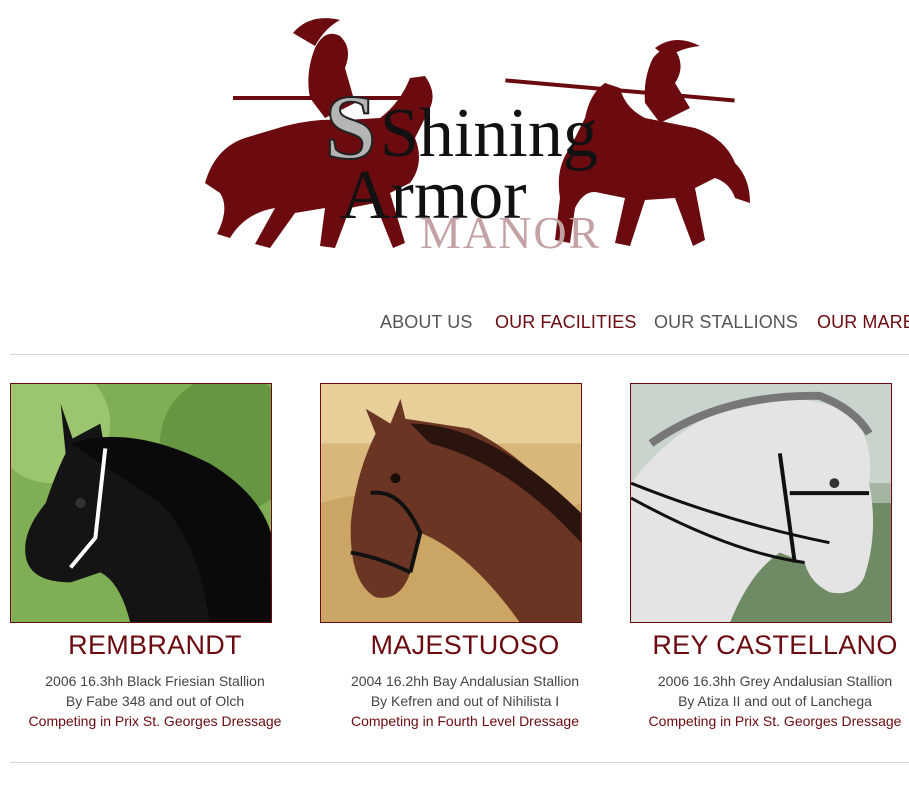 This screenshot has height=800, width=909. Describe the element at coordinates (565, 322) in the screenshot. I see `nav-item-our-facilities: OUR FACILITIES` at that location.